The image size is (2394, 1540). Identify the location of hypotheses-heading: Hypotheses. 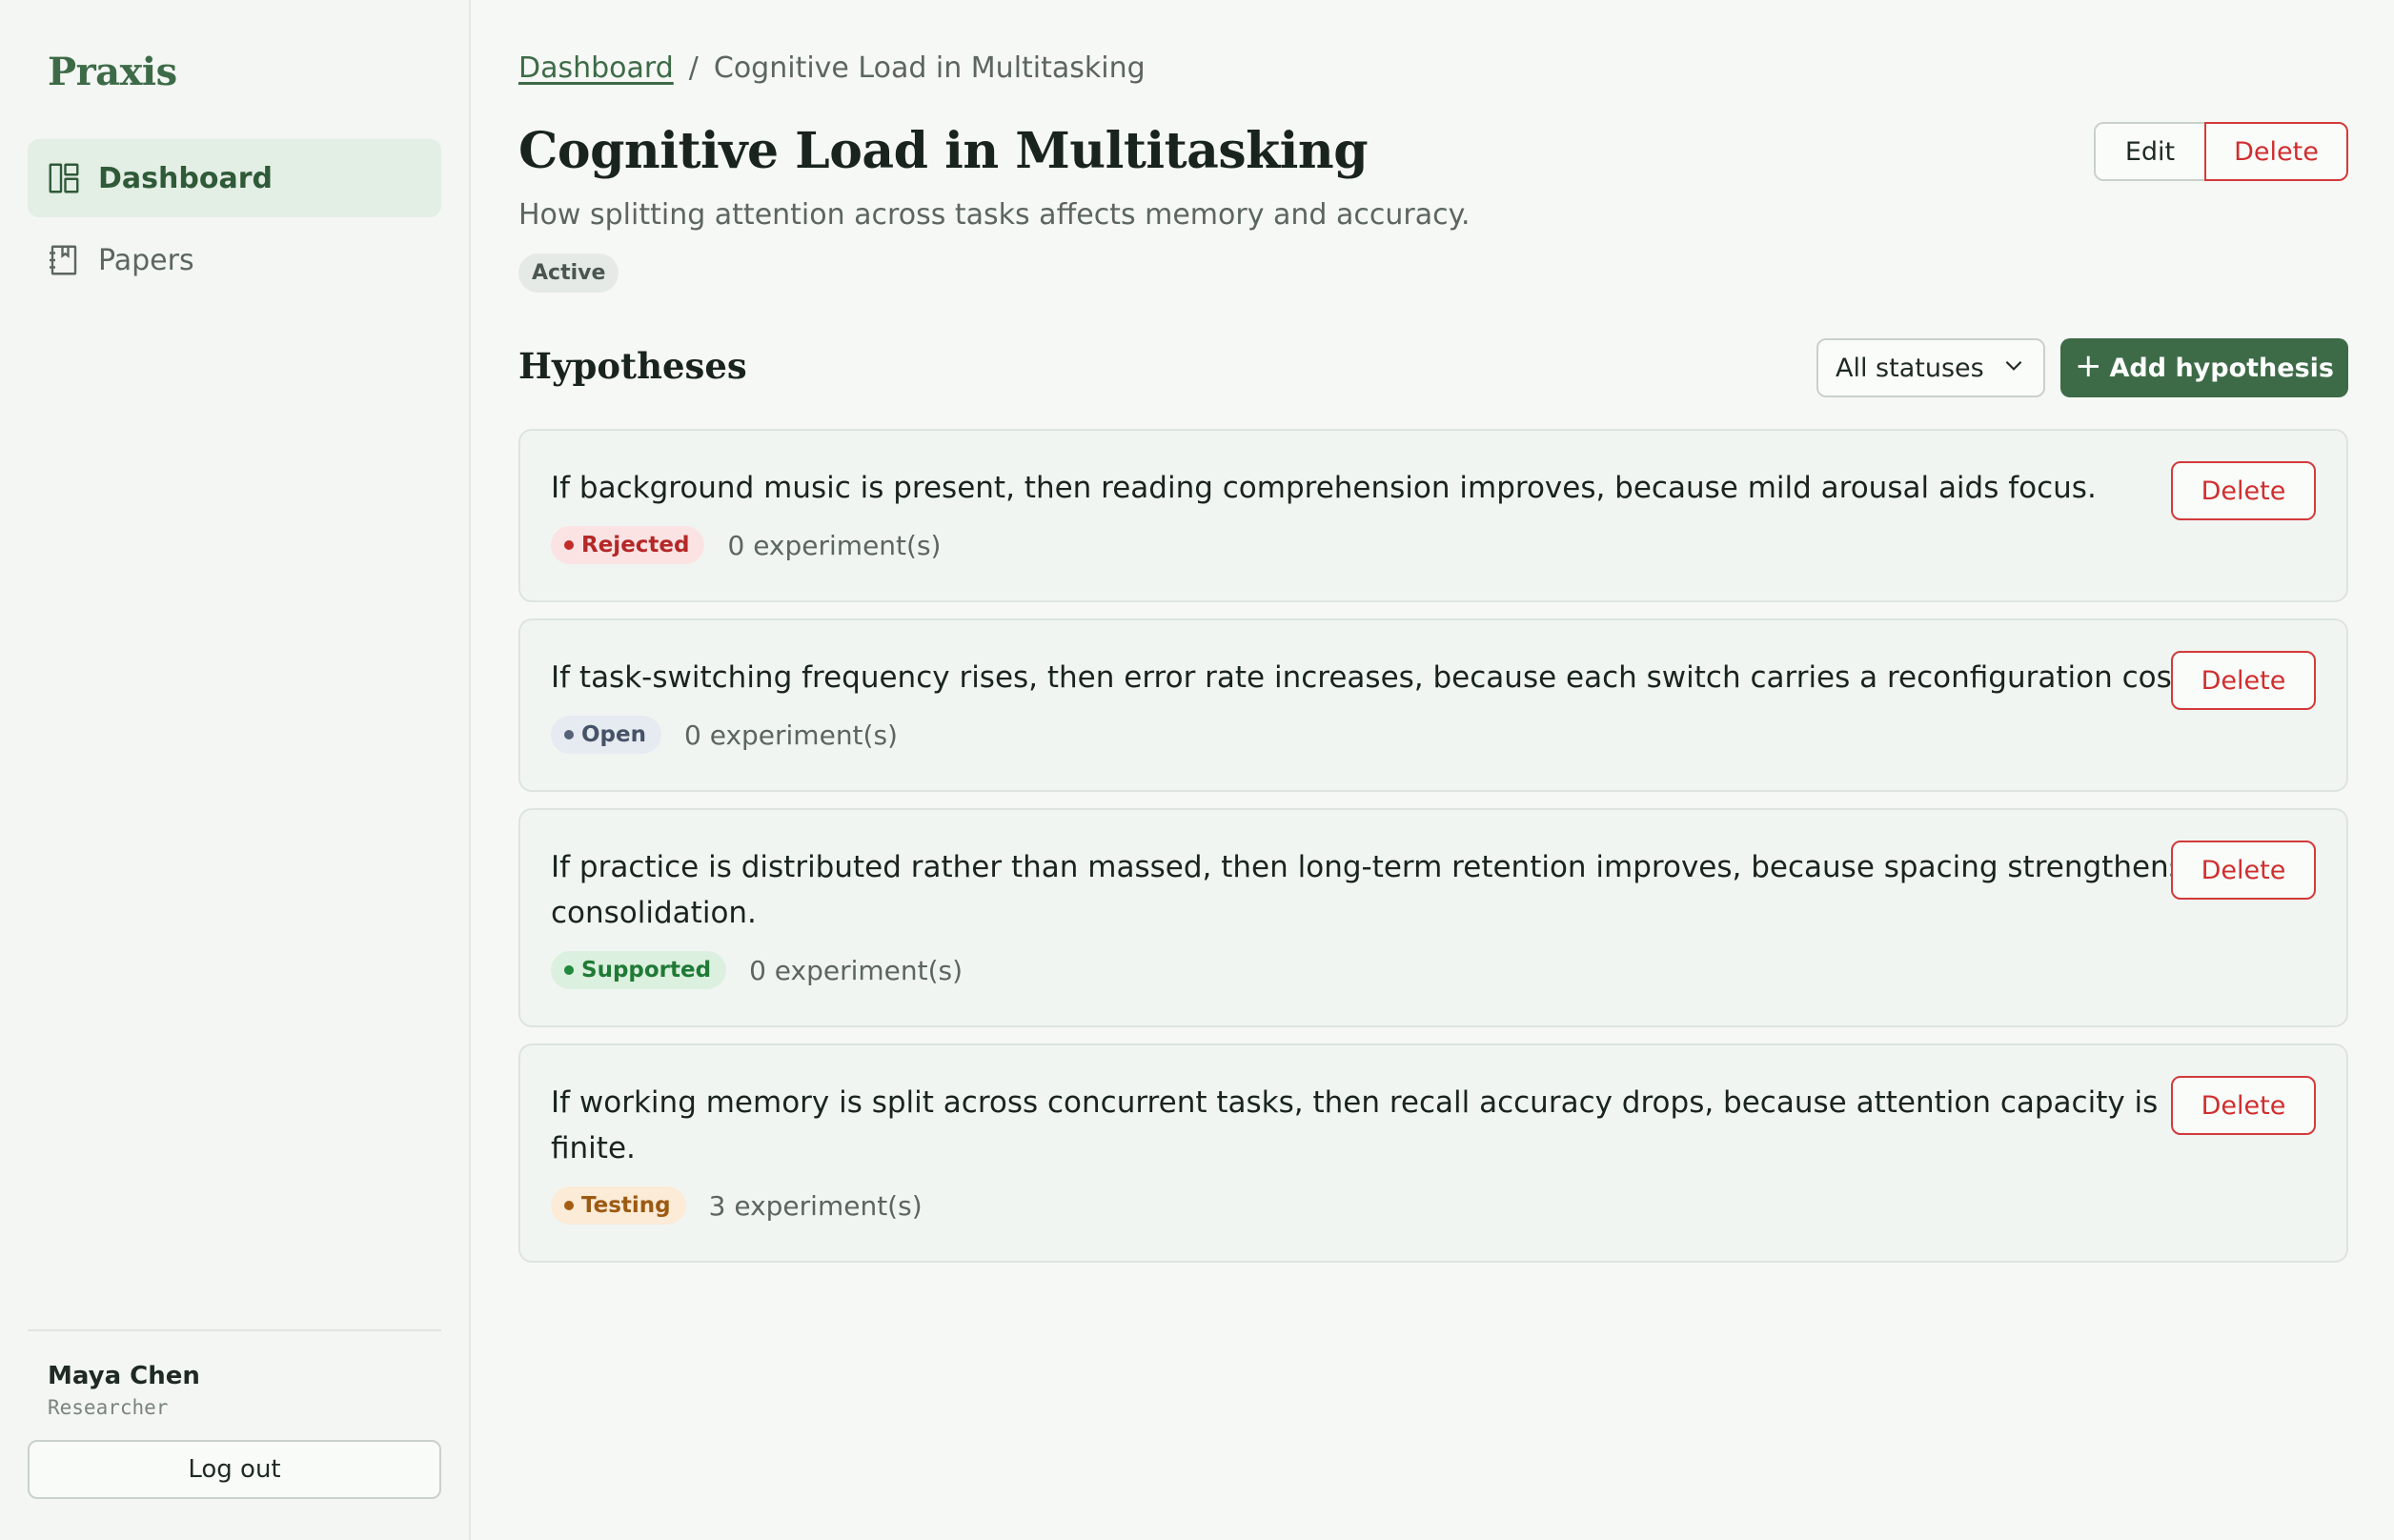
(632, 366).